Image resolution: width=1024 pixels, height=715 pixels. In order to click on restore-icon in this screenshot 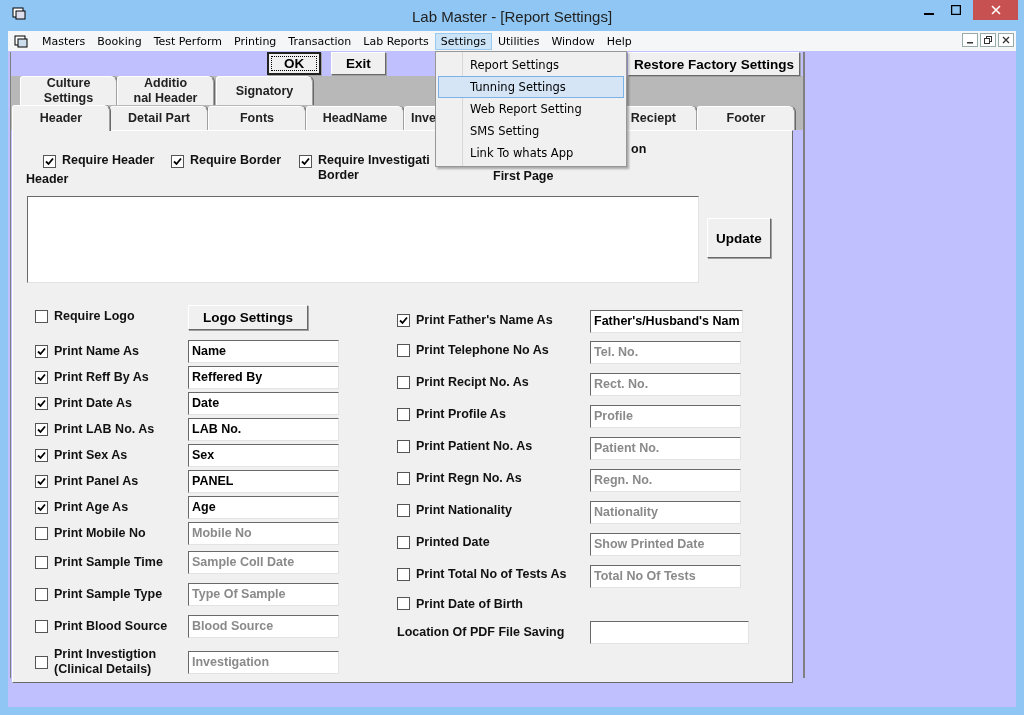, I will do `click(988, 40)`.